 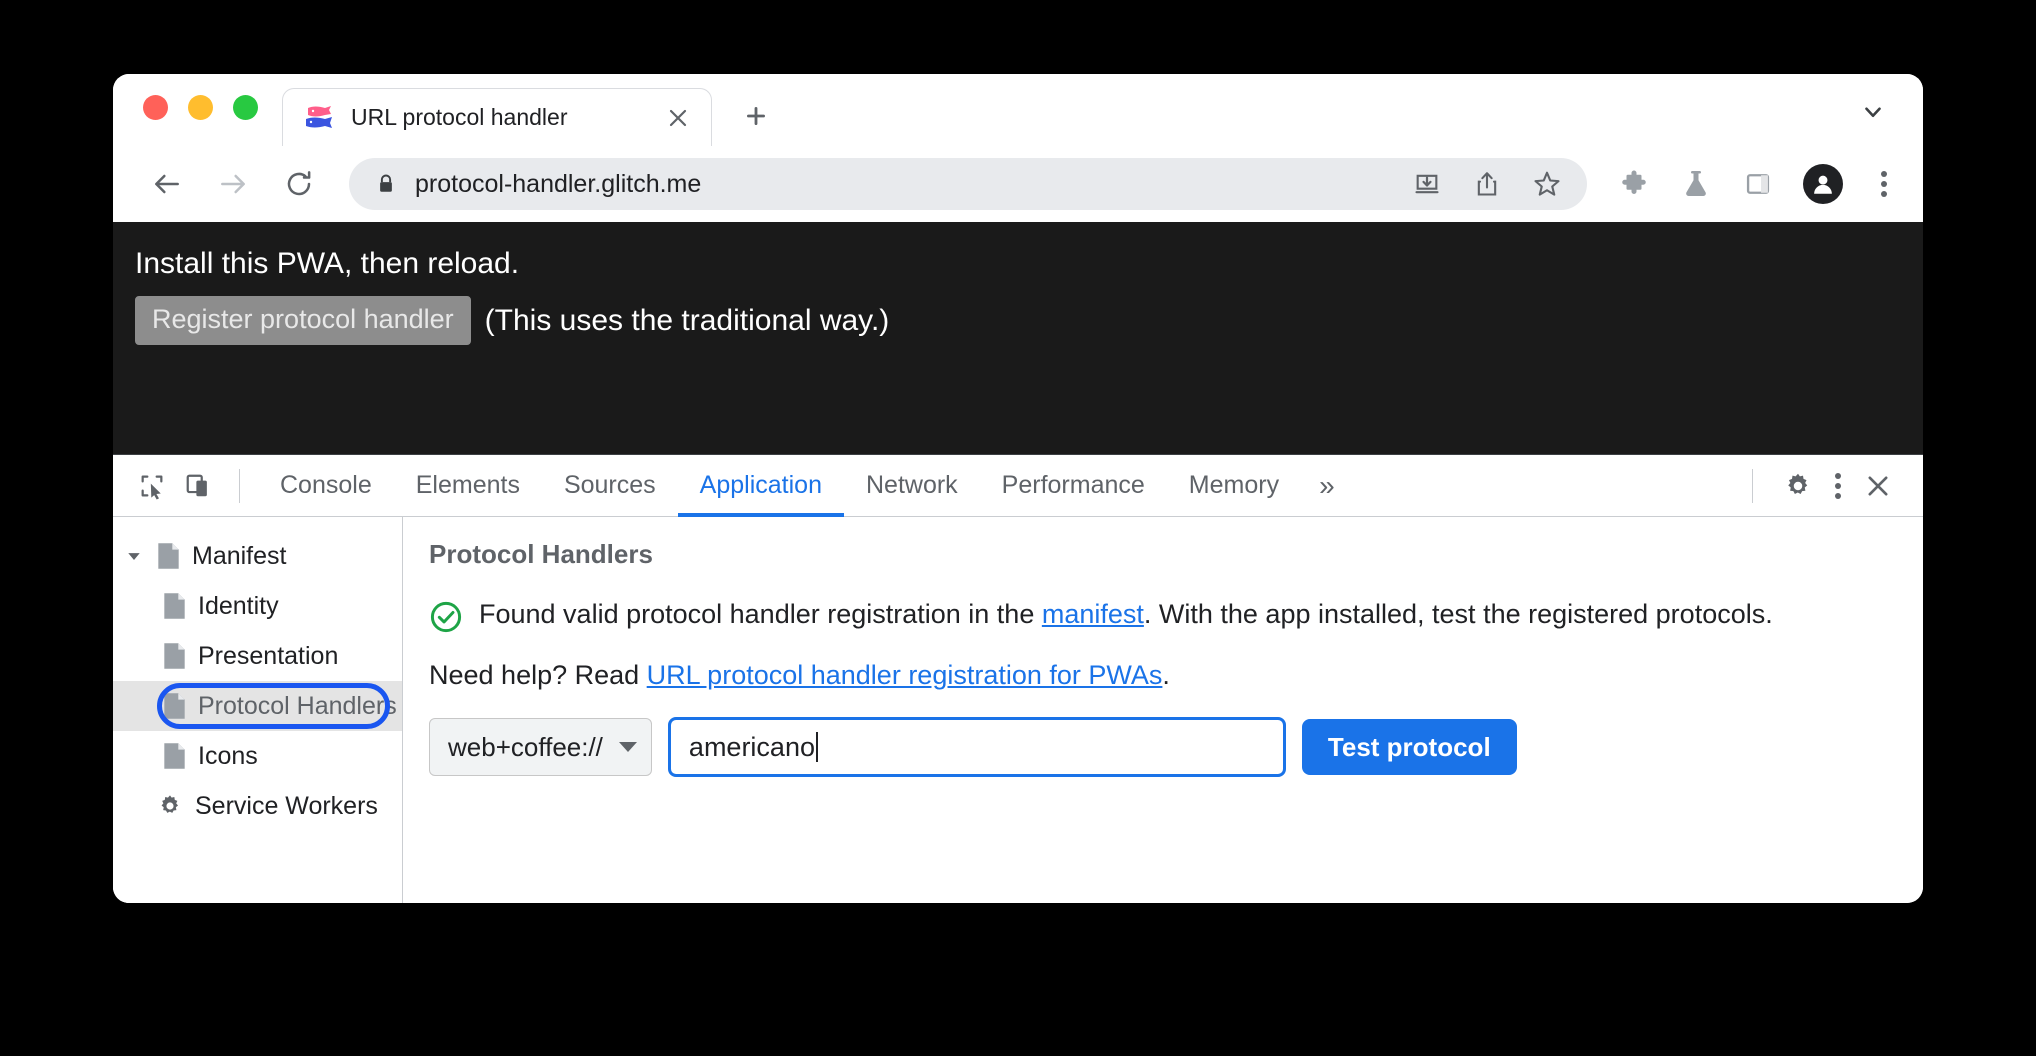 What do you see at coordinates (541, 554) in the screenshot?
I see `panel-title: Protocol Handlers` at bounding box center [541, 554].